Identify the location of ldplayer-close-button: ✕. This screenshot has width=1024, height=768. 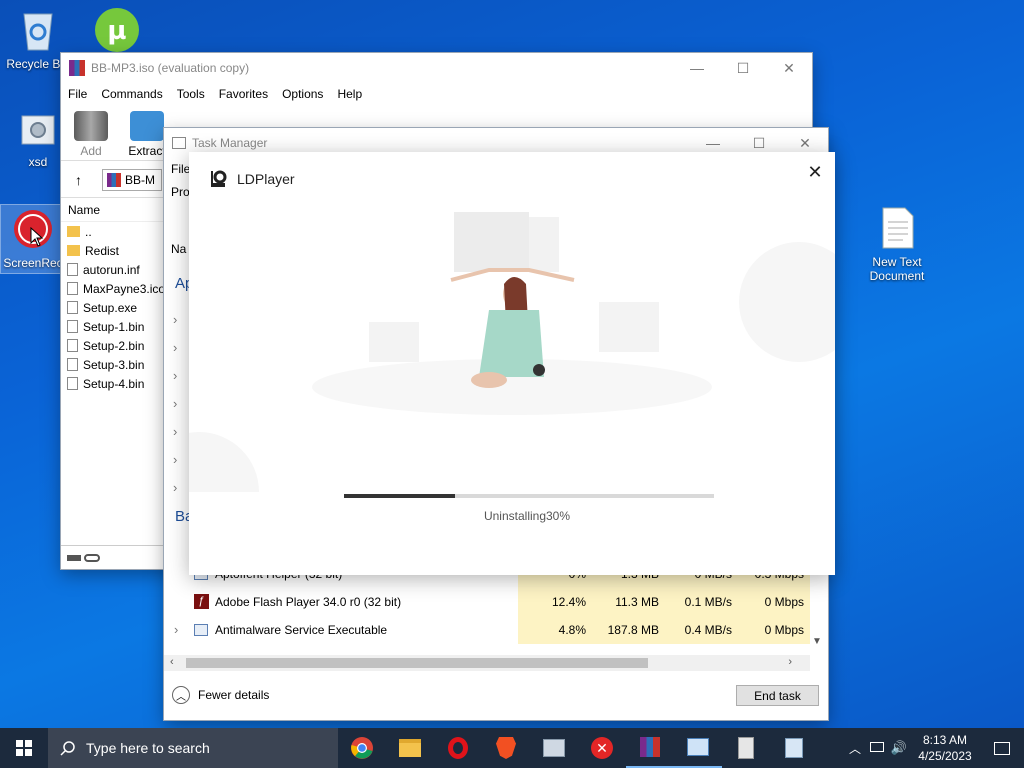
(815, 172).